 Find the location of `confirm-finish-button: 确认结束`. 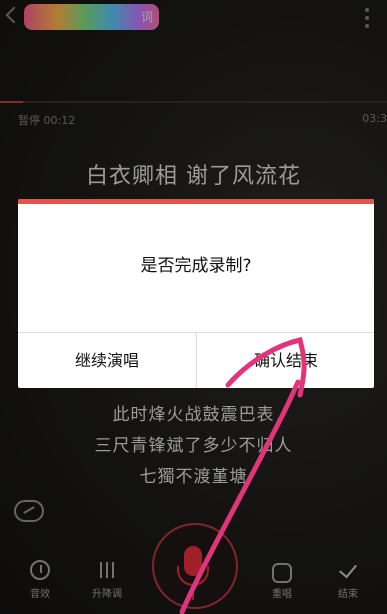

confirm-finish-button: 确认结束 is located at coordinates (285, 360).